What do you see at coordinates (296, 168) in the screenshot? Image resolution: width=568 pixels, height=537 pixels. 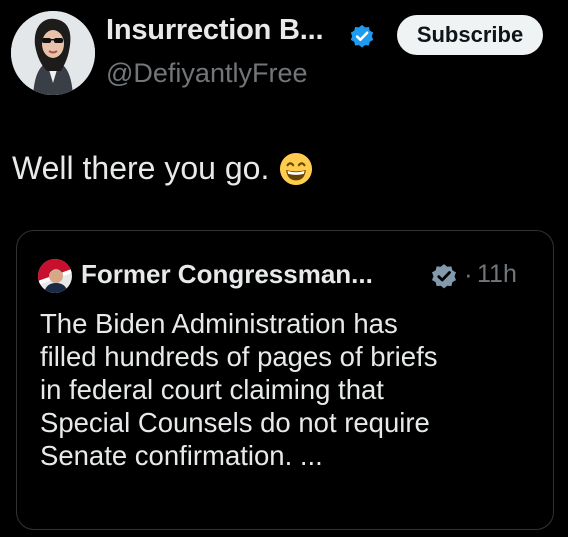 I see `grinning-face-emoji-icon` at bounding box center [296, 168].